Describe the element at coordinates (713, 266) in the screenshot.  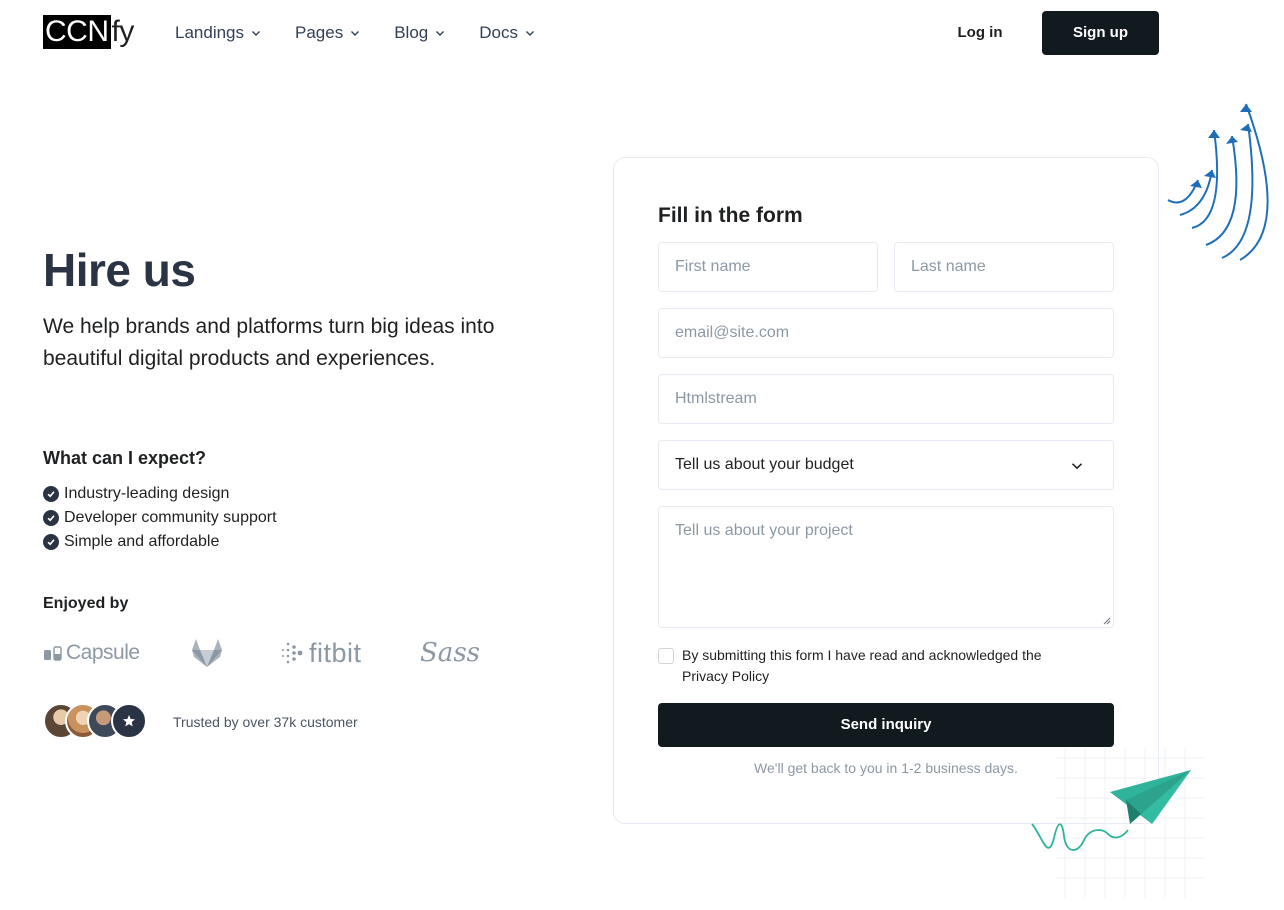
I see `first-name-placeholder: First name` at that location.